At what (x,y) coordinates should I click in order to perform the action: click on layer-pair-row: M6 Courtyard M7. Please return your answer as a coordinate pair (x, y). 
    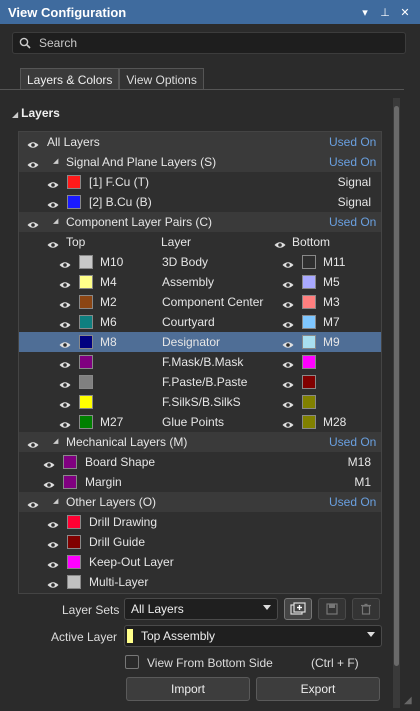
    Looking at the image, I should click on (200, 322).